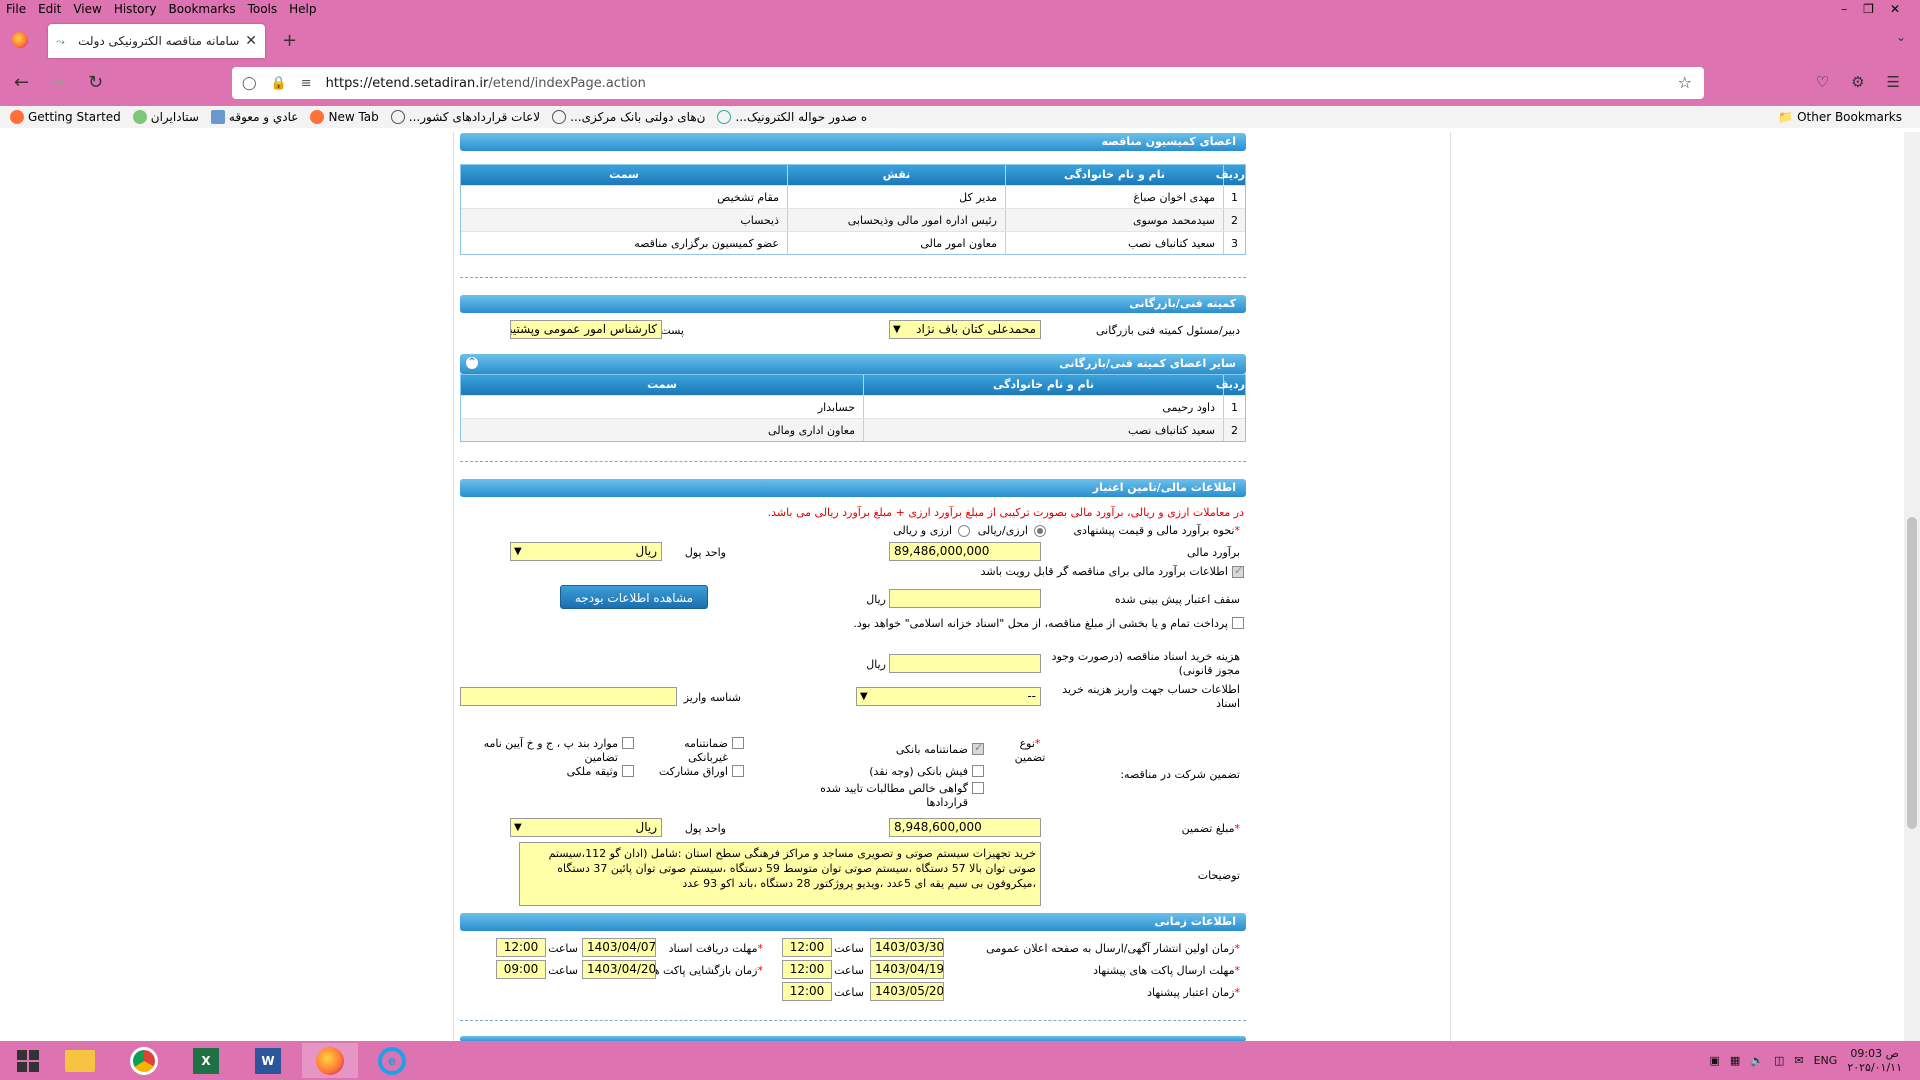  I want to click on nonbank-guarantee-checkbox, so click(738, 743).